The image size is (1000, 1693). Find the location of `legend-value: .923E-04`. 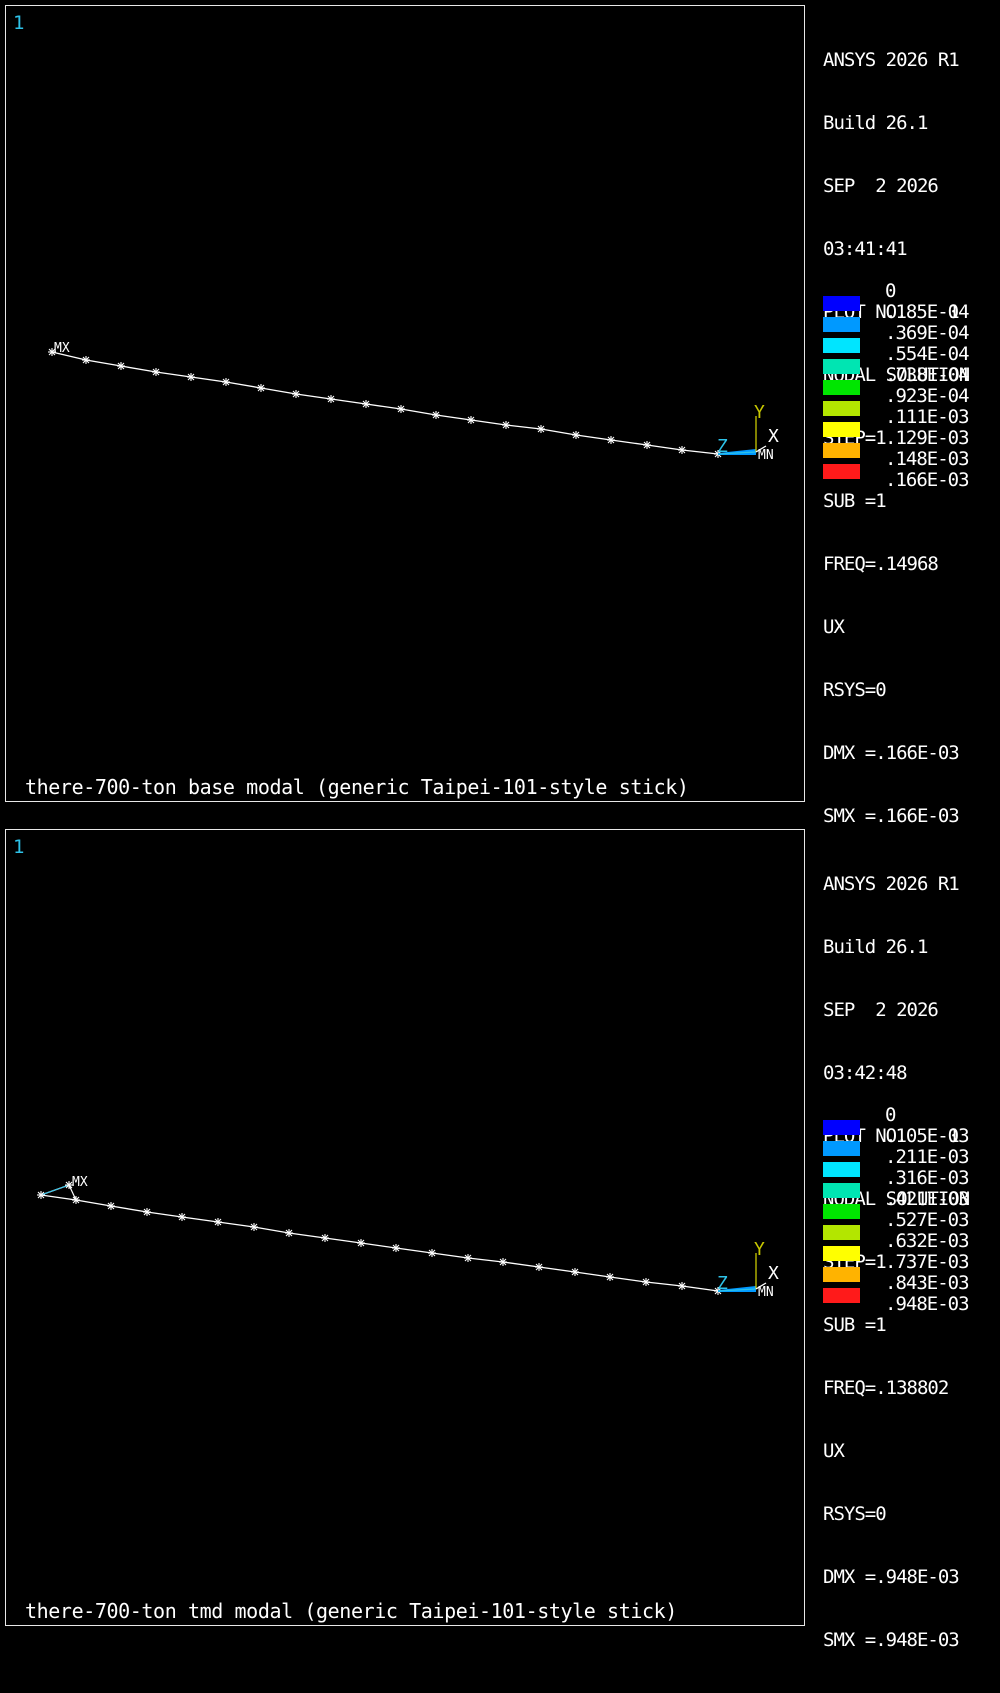

legend-value: .923E-04 is located at coordinates (927, 396).